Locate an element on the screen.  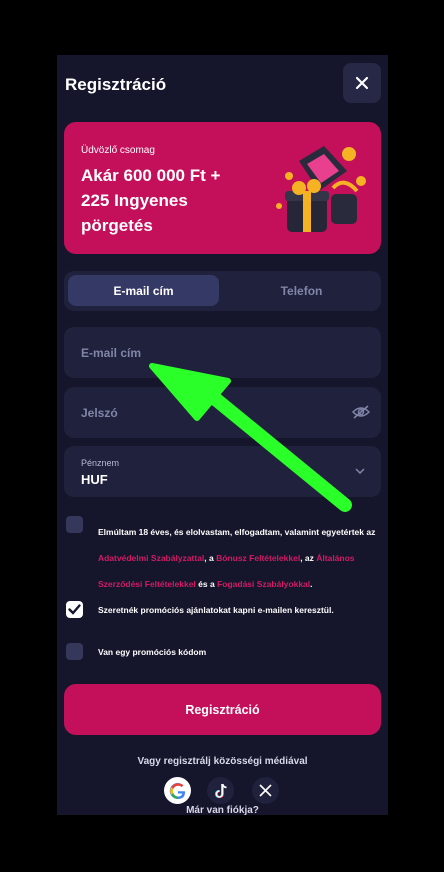
social-signup-text: Vagy regisztrálj közösségi médiával is located at coordinates (222, 761).